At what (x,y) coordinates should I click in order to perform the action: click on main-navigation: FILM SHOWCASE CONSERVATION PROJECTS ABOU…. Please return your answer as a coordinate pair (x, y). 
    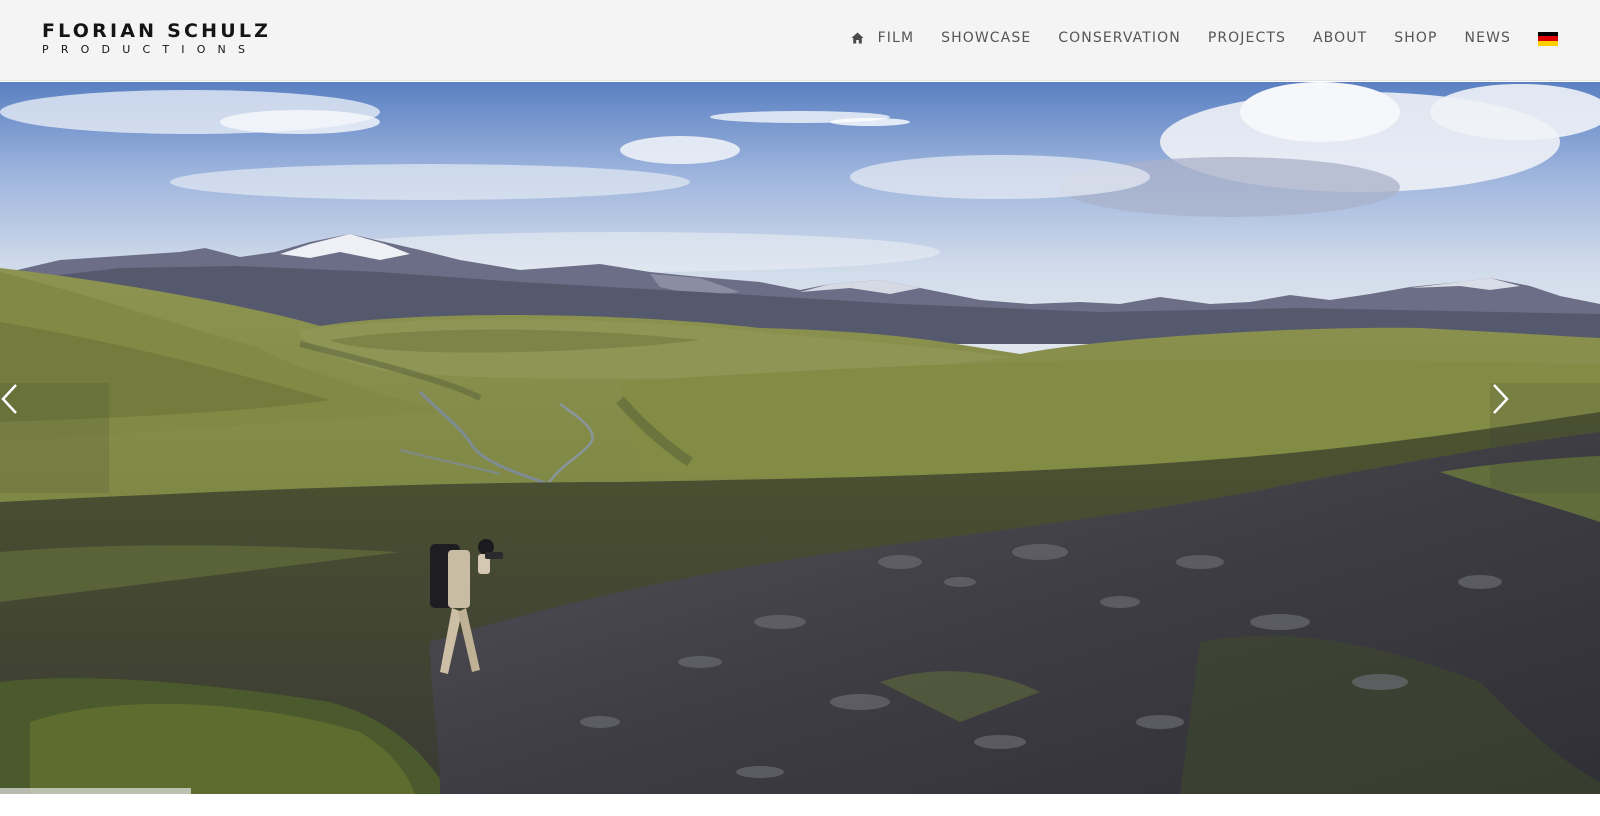
    Looking at the image, I should click on (1204, 38).